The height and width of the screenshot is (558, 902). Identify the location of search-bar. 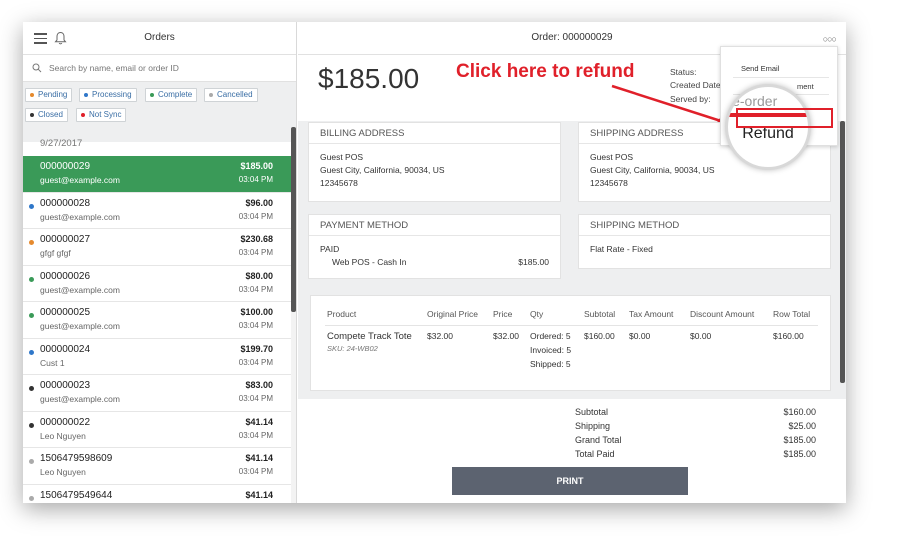
(159, 68).